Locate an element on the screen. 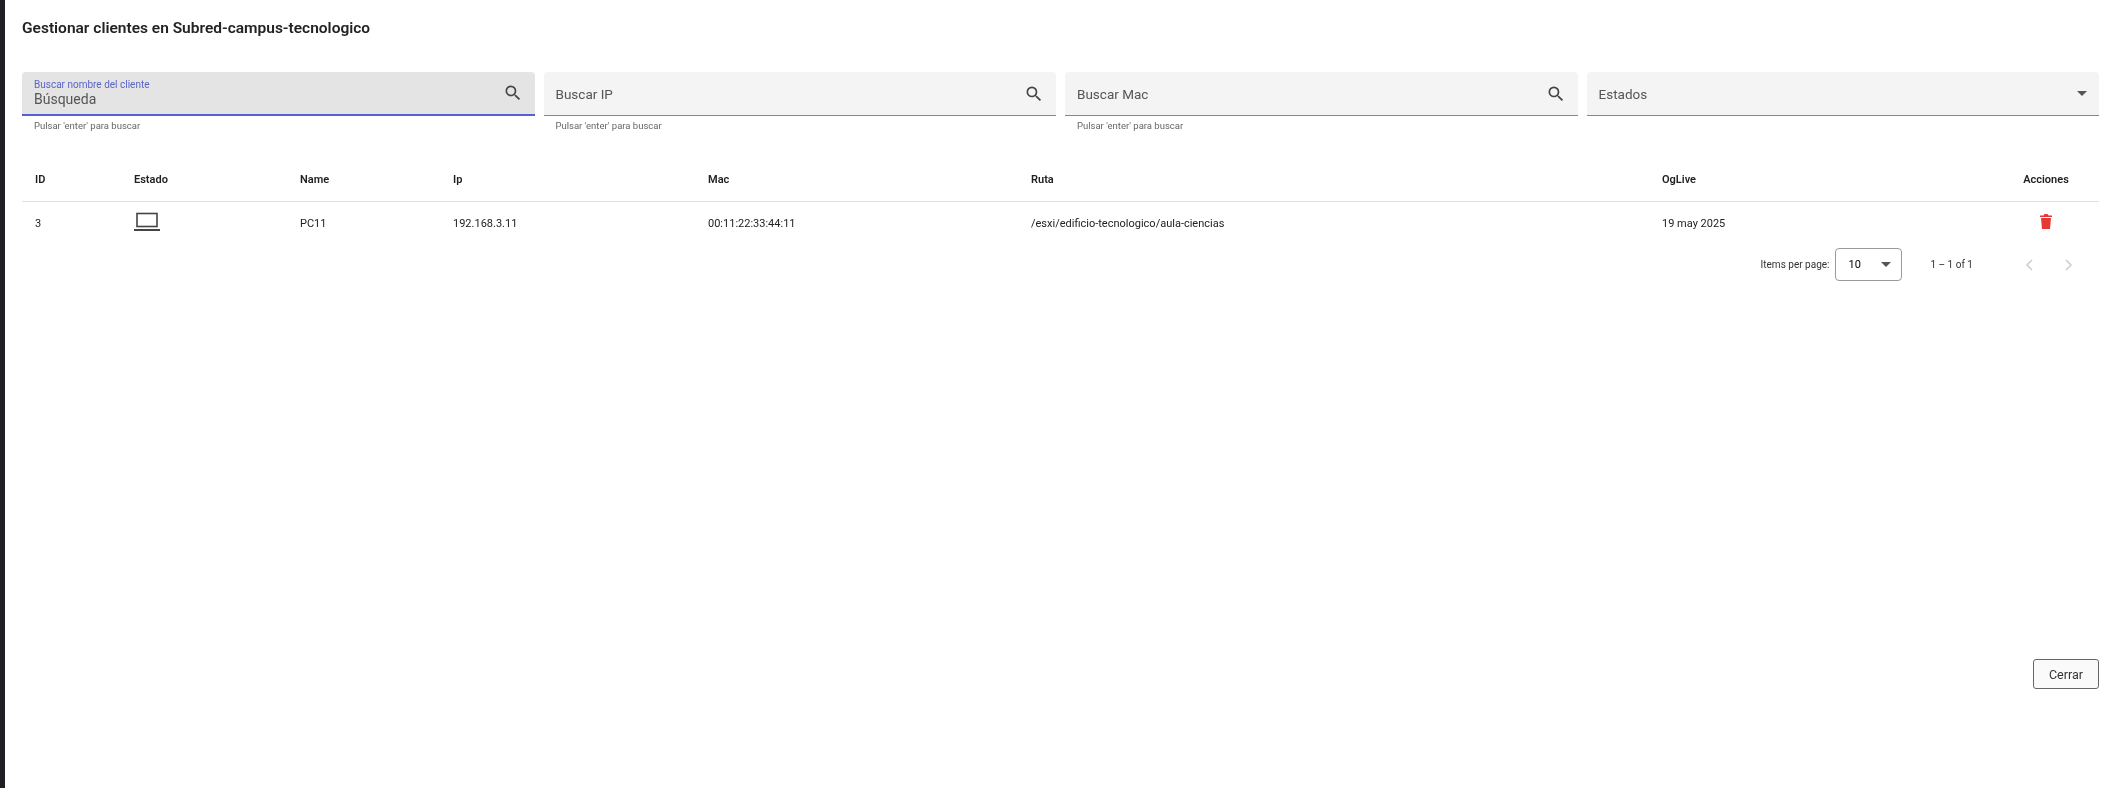  column-header: ID is located at coordinates (41, 179).